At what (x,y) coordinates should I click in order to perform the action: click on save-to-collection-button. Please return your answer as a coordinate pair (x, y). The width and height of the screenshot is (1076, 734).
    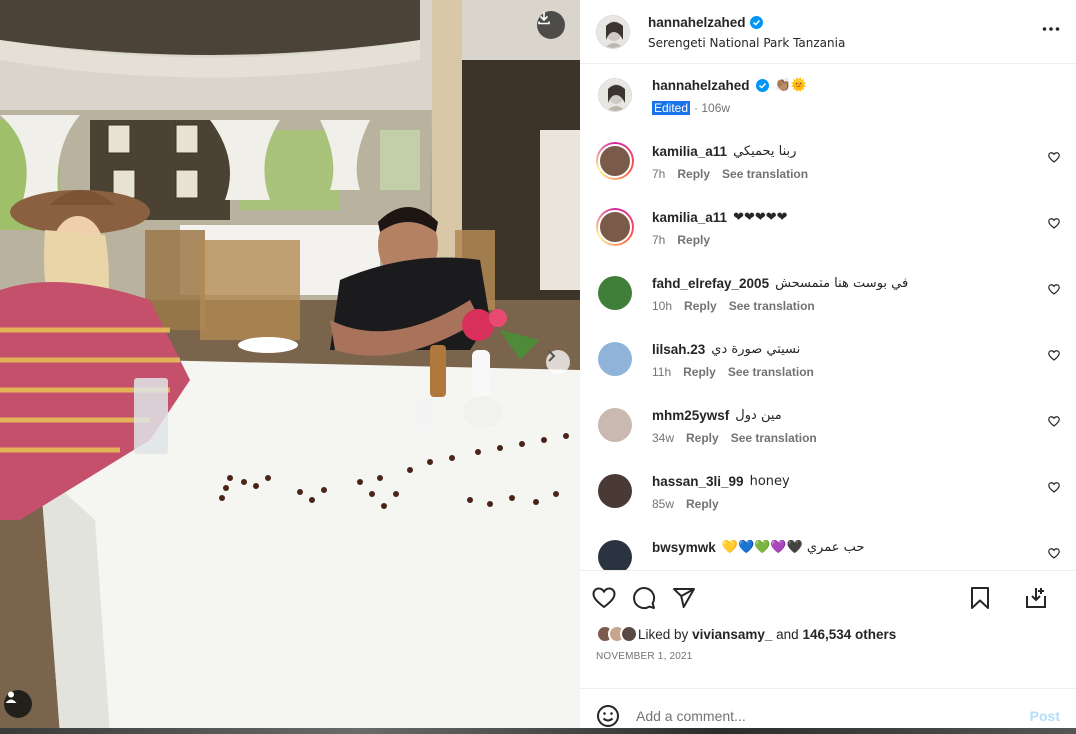
    Looking at the image, I should click on (1036, 598).